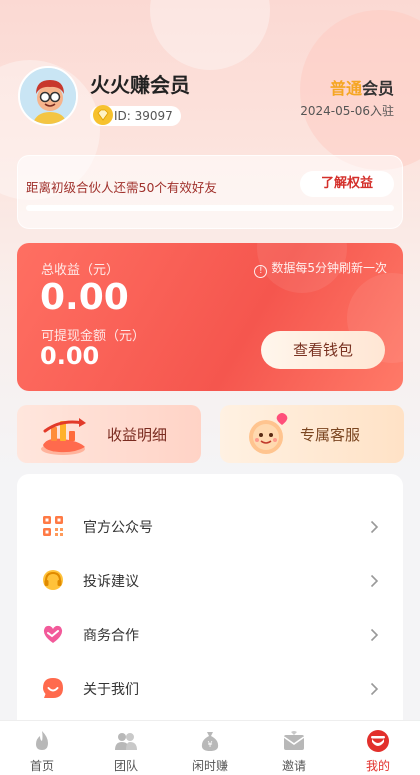  What do you see at coordinates (329, 268) in the screenshot?
I see `refresh-note-text: 数据每5分钟刷新一次` at bounding box center [329, 268].